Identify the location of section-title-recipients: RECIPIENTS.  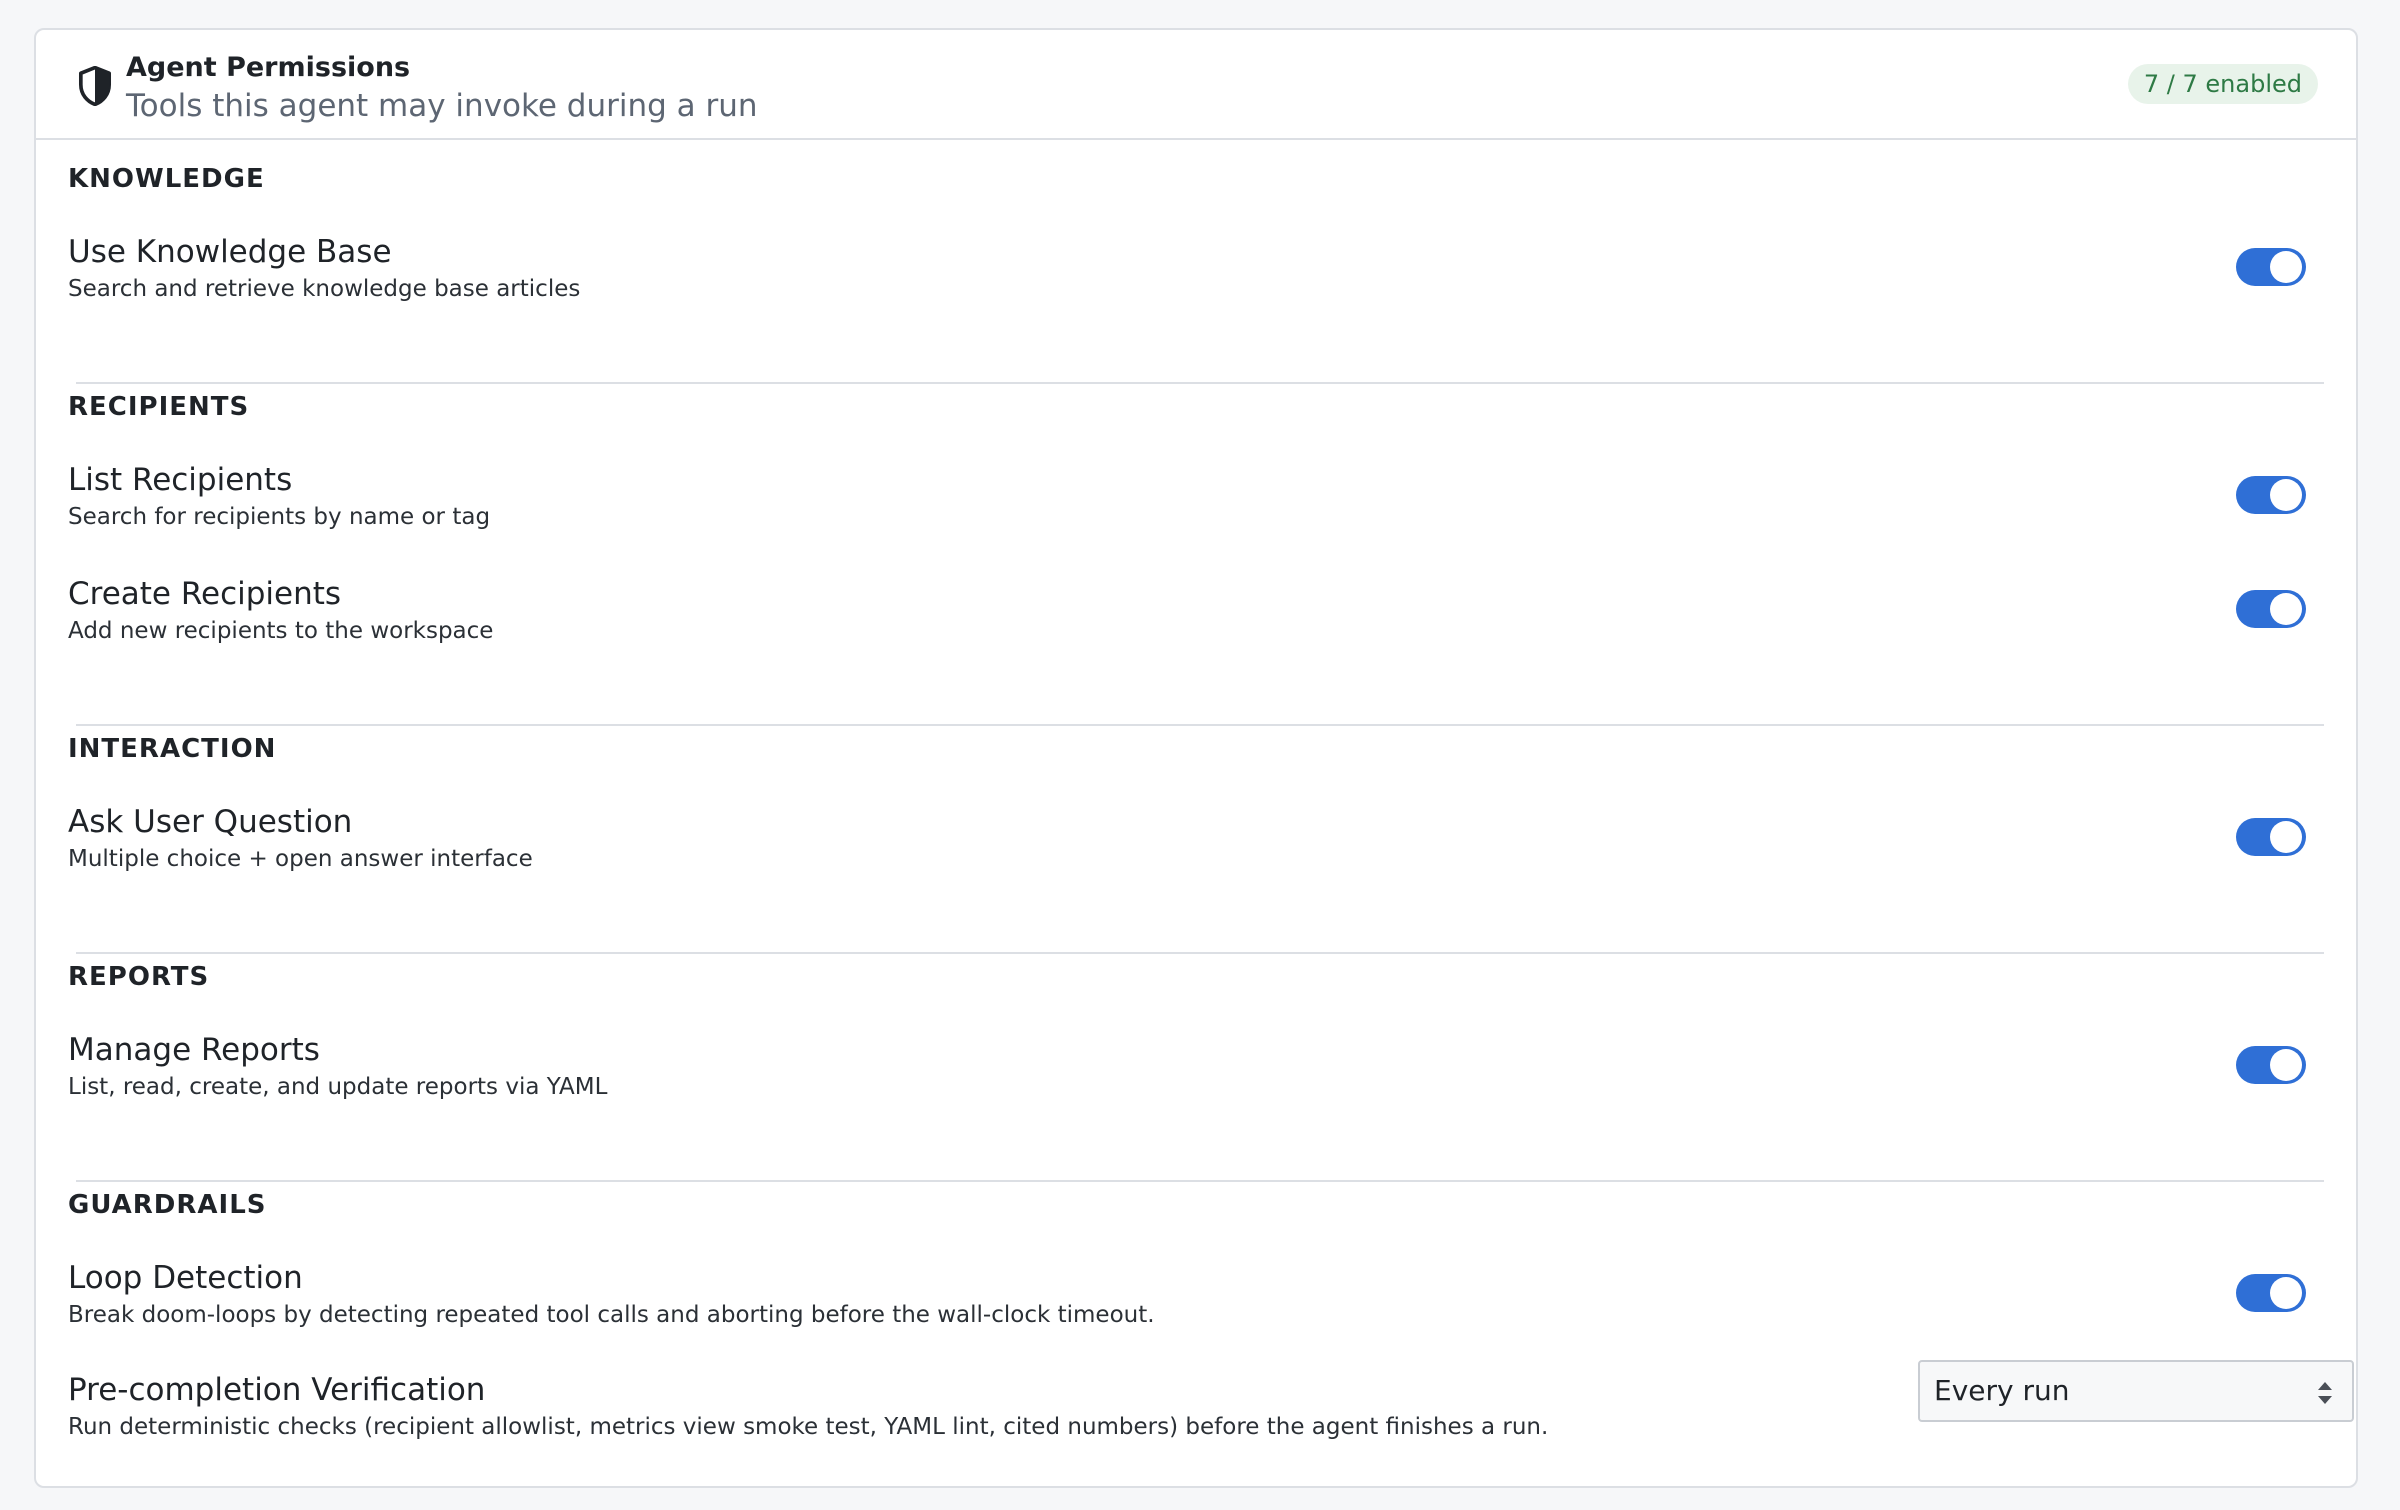
(159, 407).